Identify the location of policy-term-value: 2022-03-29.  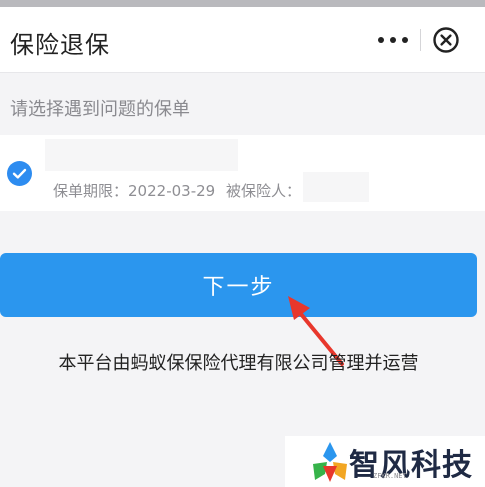
(172, 191).